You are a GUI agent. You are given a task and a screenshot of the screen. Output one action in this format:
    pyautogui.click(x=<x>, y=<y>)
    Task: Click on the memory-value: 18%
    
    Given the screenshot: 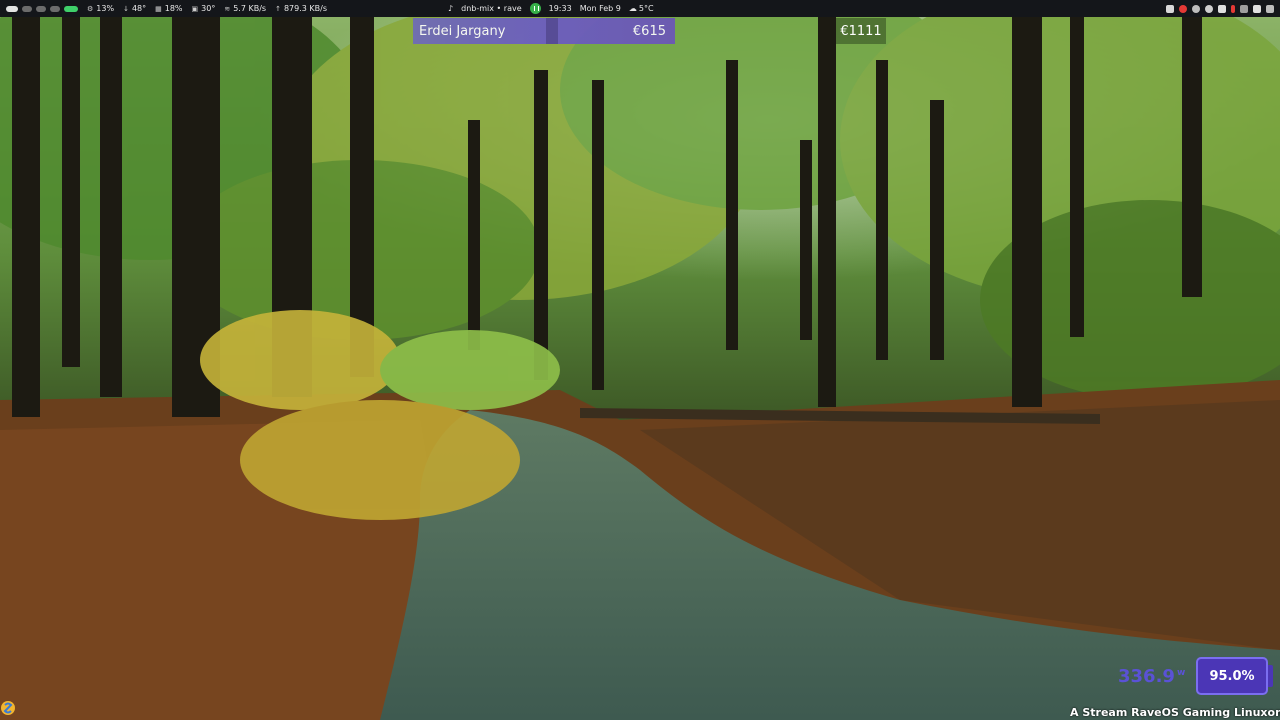 What is the action you would take?
    pyautogui.click(x=173, y=8)
    